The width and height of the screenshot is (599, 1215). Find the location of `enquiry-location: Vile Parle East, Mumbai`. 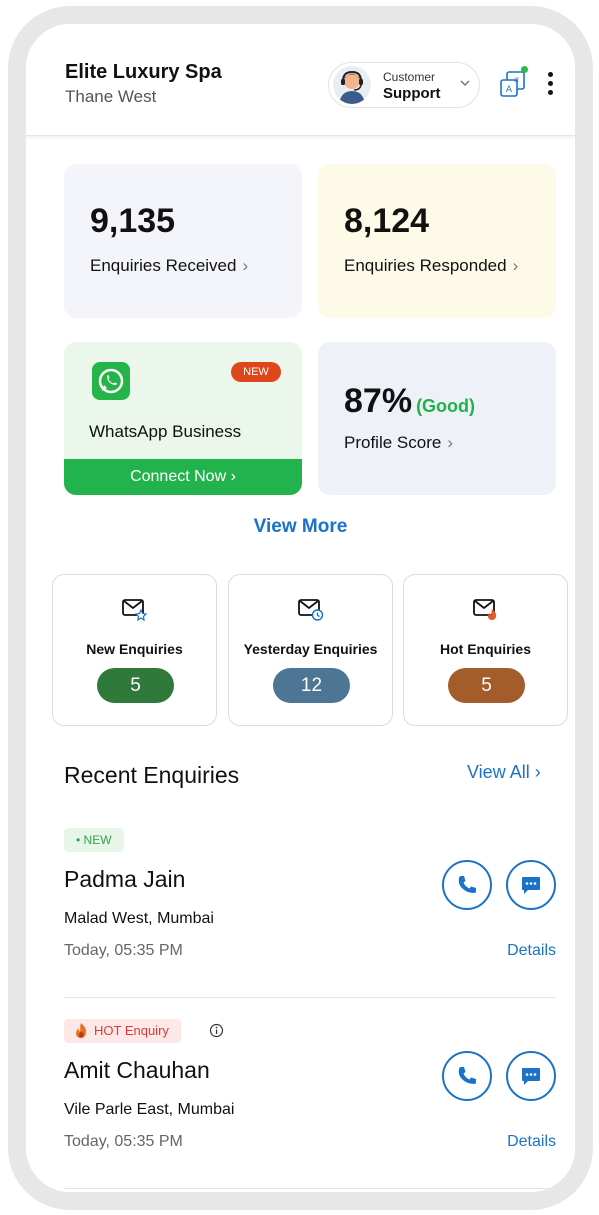

enquiry-location: Vile Parle East, Mumbai is located at coordinates (149, 1109).